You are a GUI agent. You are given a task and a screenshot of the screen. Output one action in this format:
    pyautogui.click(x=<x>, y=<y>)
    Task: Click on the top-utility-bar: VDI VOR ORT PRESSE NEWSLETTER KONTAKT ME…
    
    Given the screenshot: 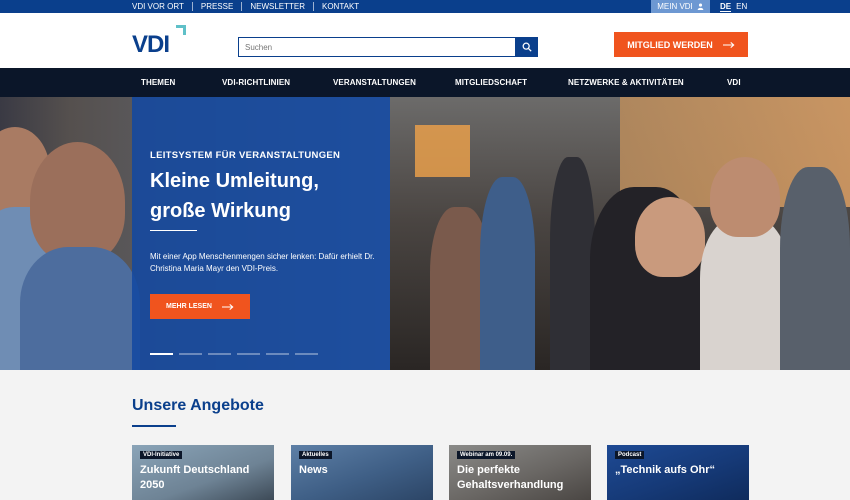 What is the action you would take?
    pyautogui.click(x=425, y=6)
    